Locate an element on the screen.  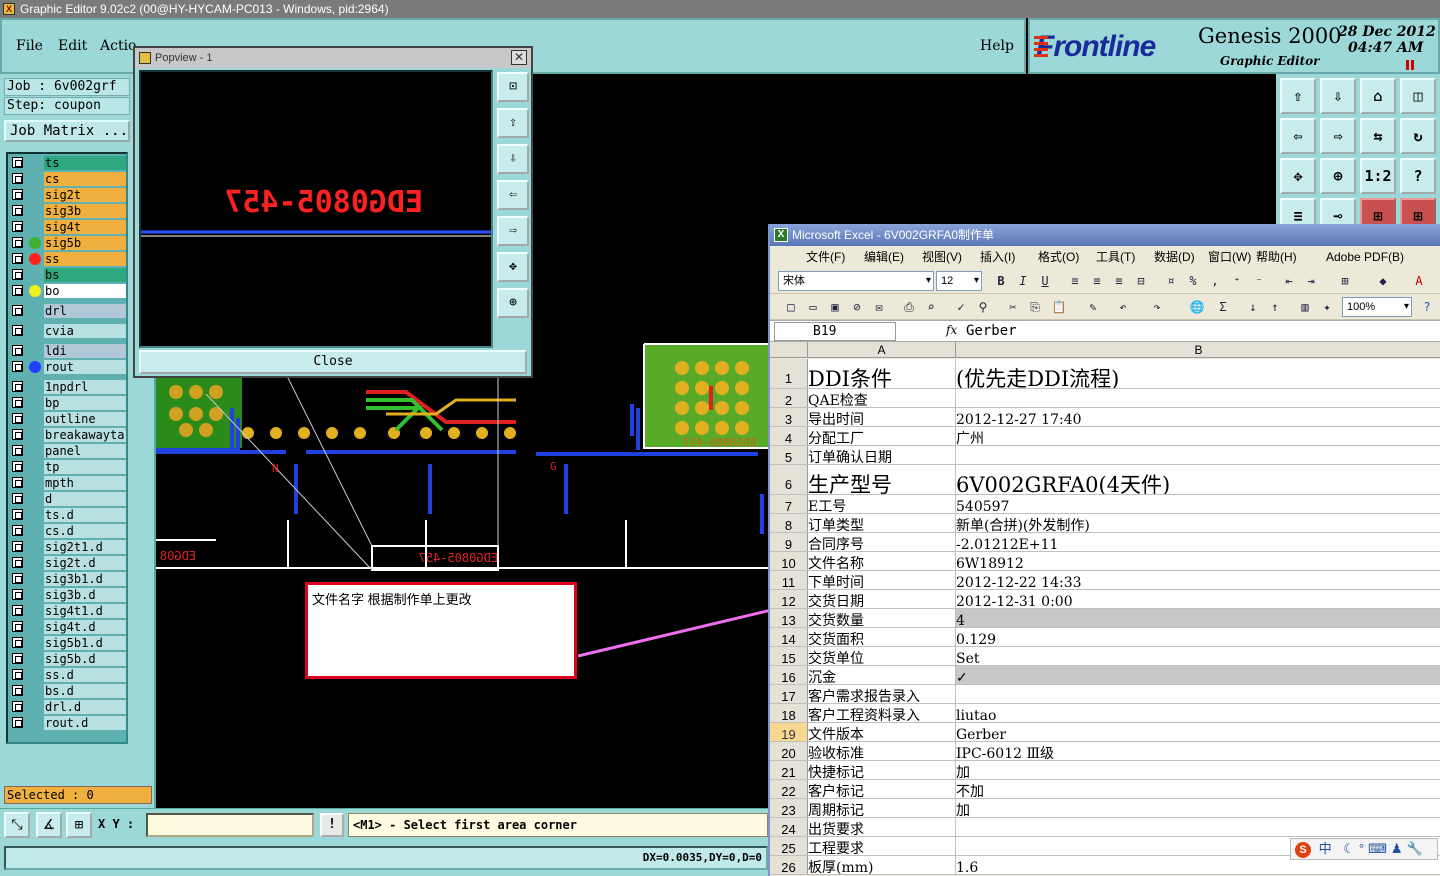
excel-menu-item: Adobe PDF(B) is located at coordinates (1365, 257).